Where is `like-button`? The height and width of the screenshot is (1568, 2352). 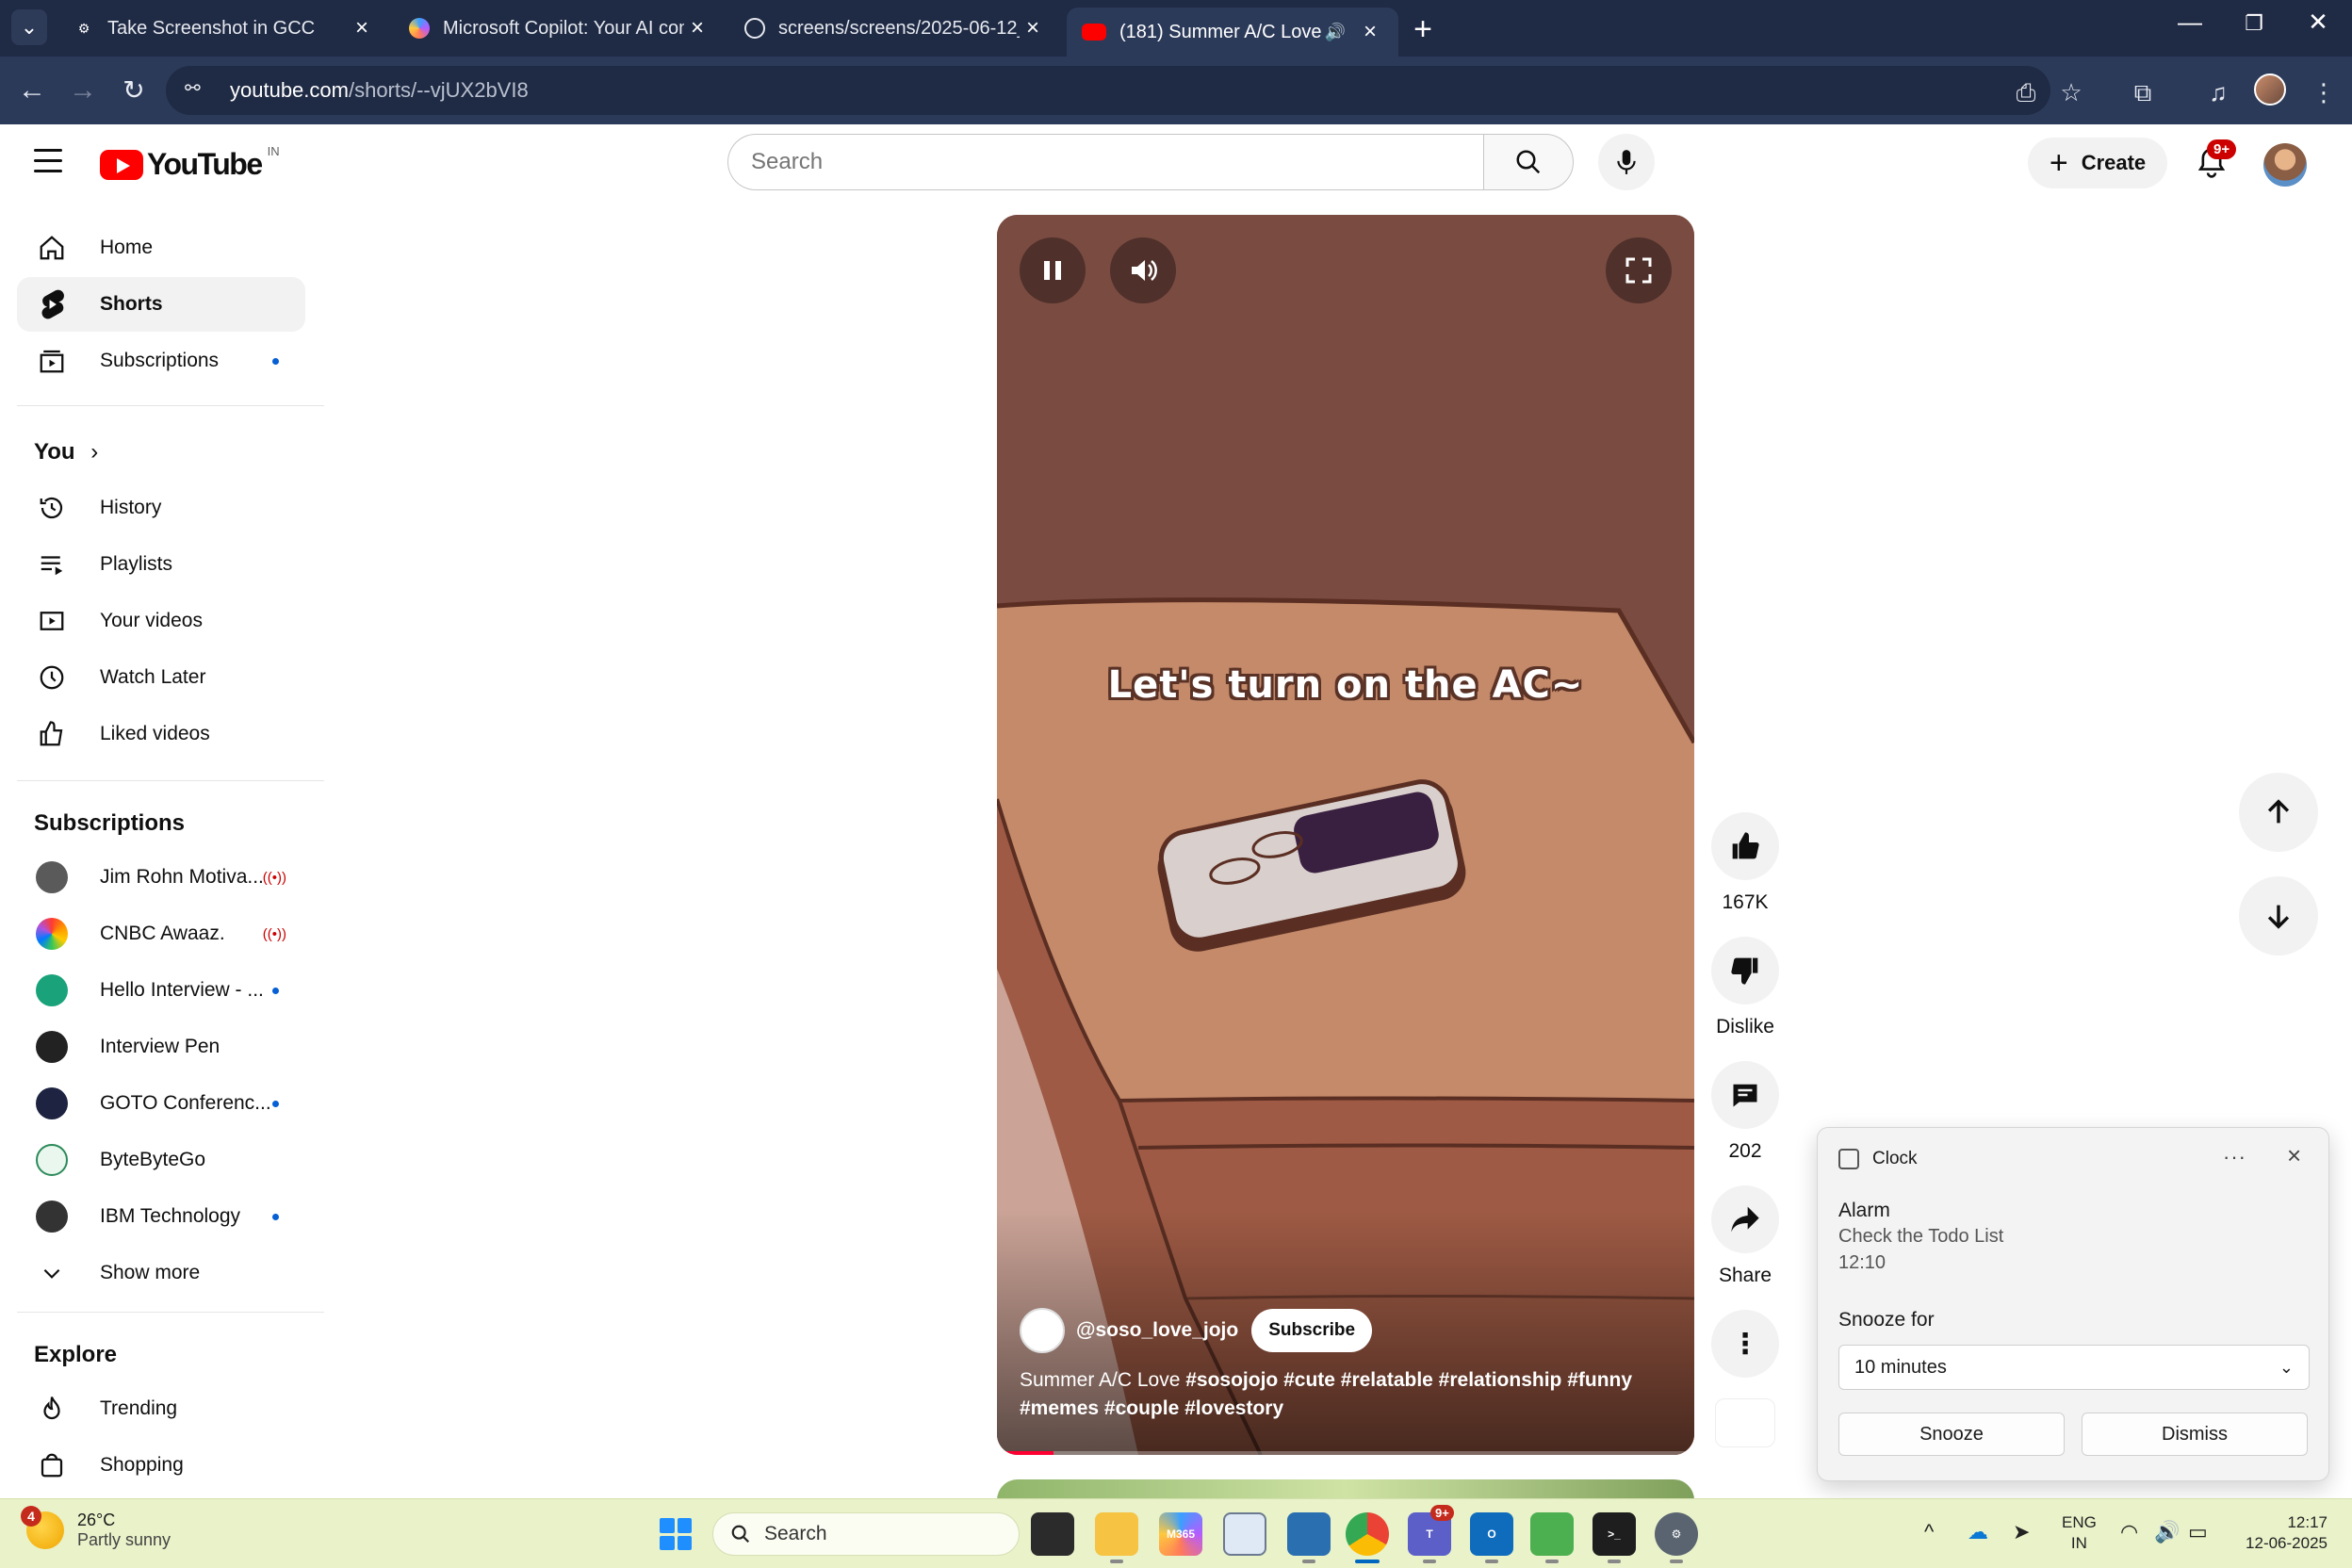 like-button is located at coordinates (1745, 846).